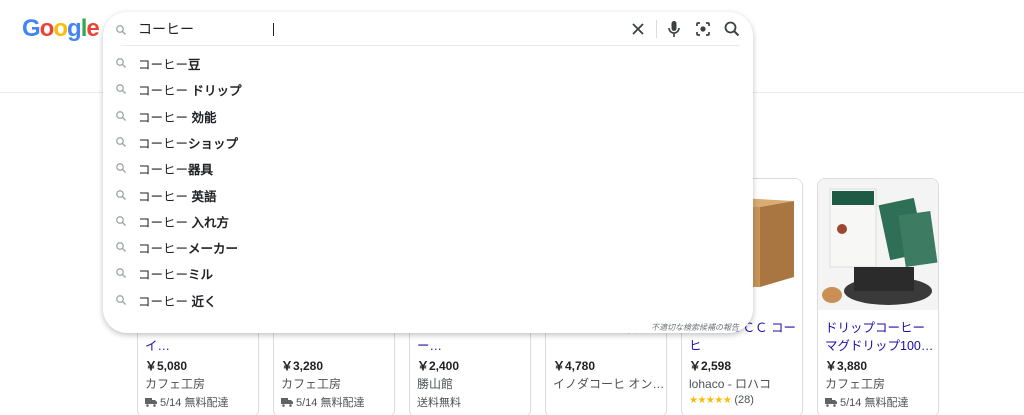 The height and width of the screenshot is (415, 1024). I want to click on report-suggestions-link: 不適切な検索候補の報告, so click(695, 327).